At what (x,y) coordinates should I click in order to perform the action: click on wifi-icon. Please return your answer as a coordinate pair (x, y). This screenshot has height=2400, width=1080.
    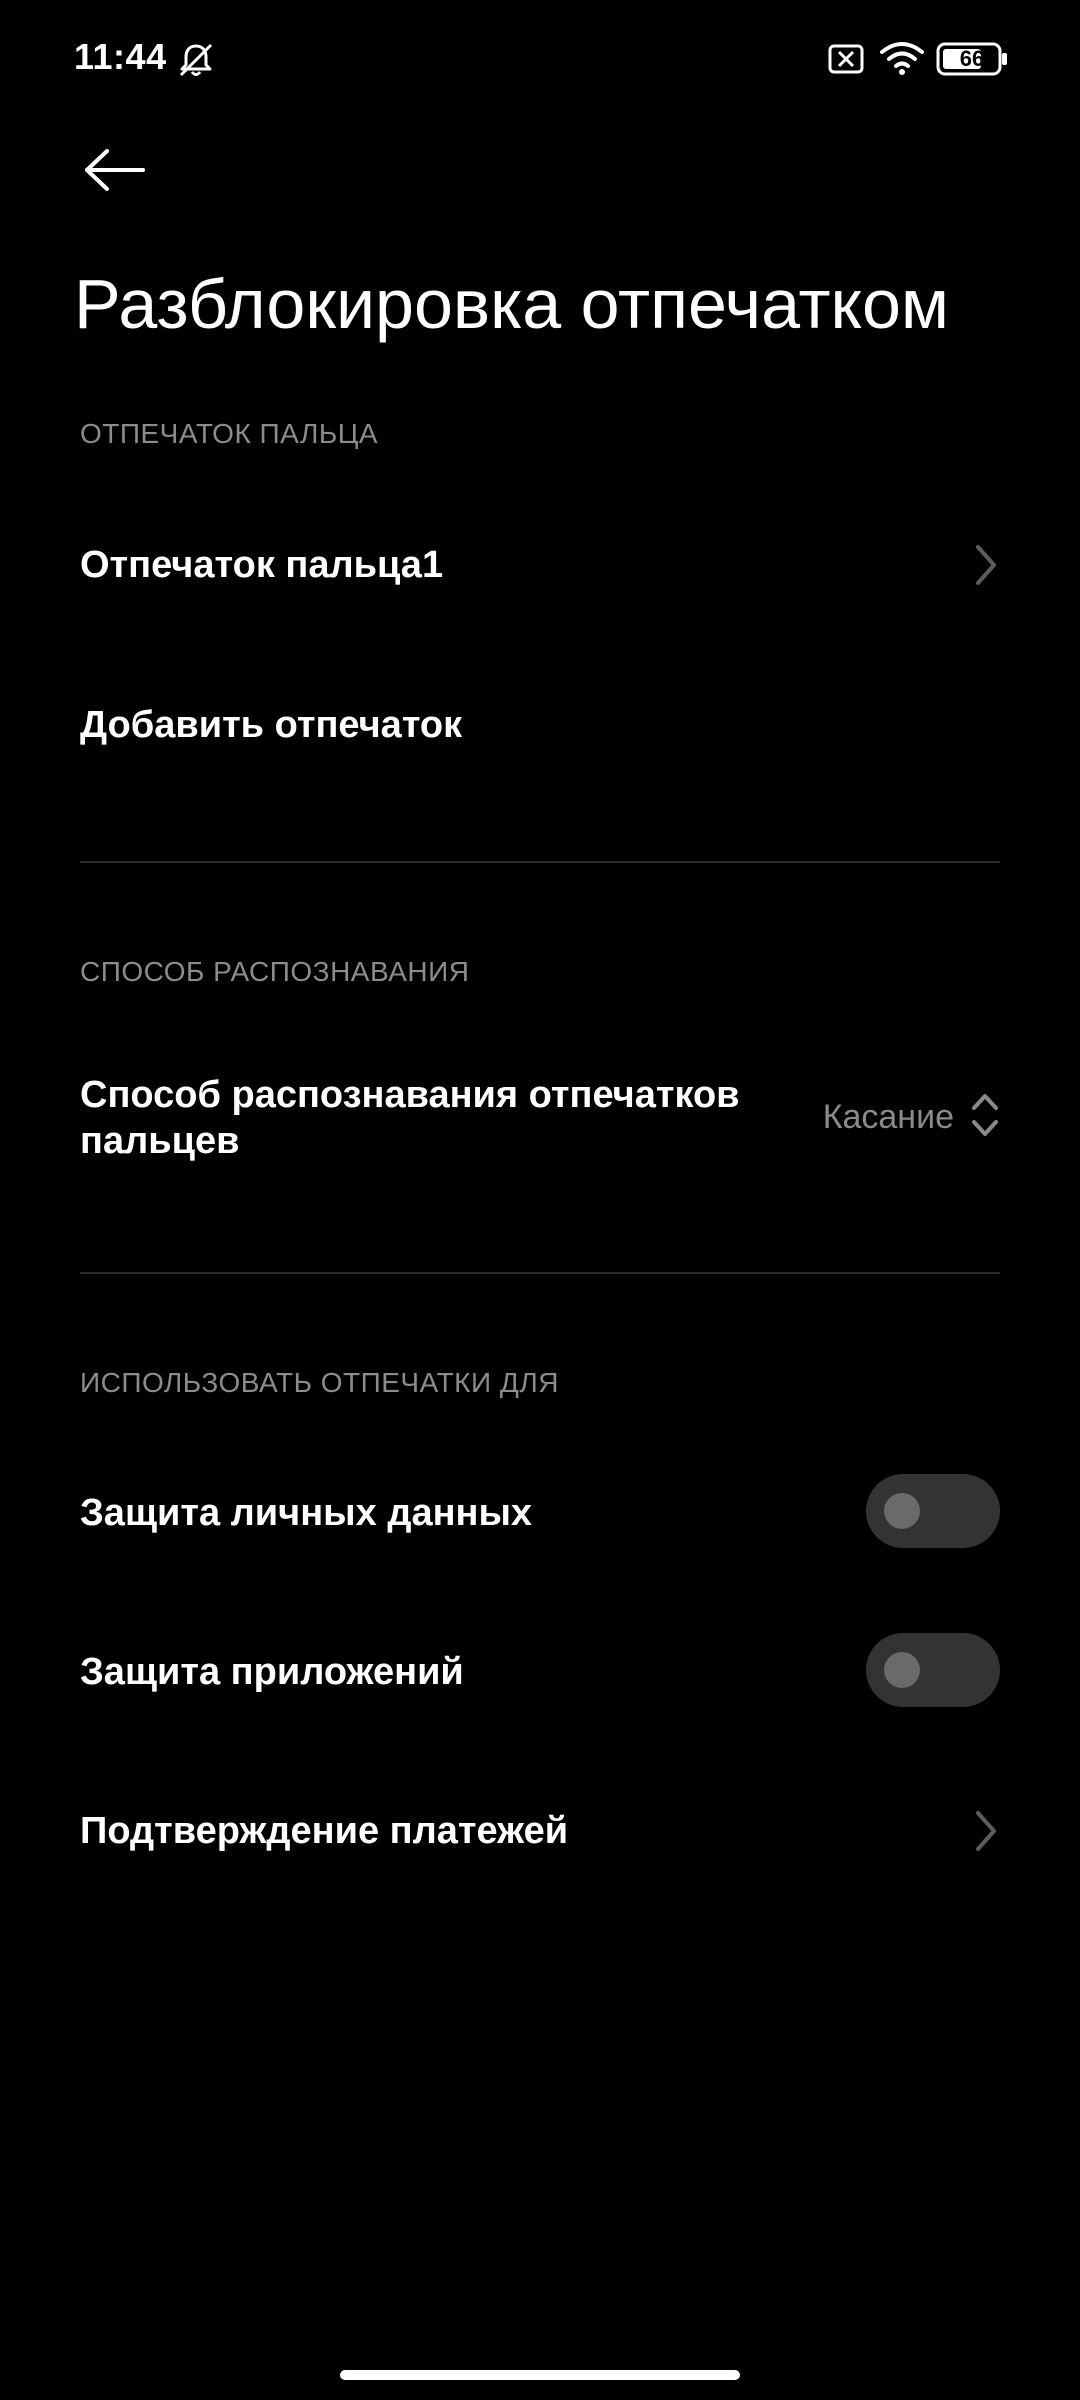
    Looking at the image, I should click on (902, 60).